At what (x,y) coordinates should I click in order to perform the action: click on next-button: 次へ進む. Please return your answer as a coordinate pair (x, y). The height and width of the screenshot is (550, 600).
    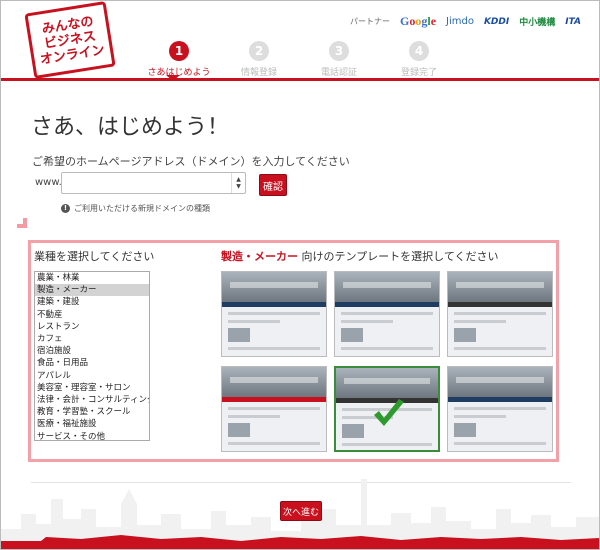
    Looking at the image, I should click on (301, 511).